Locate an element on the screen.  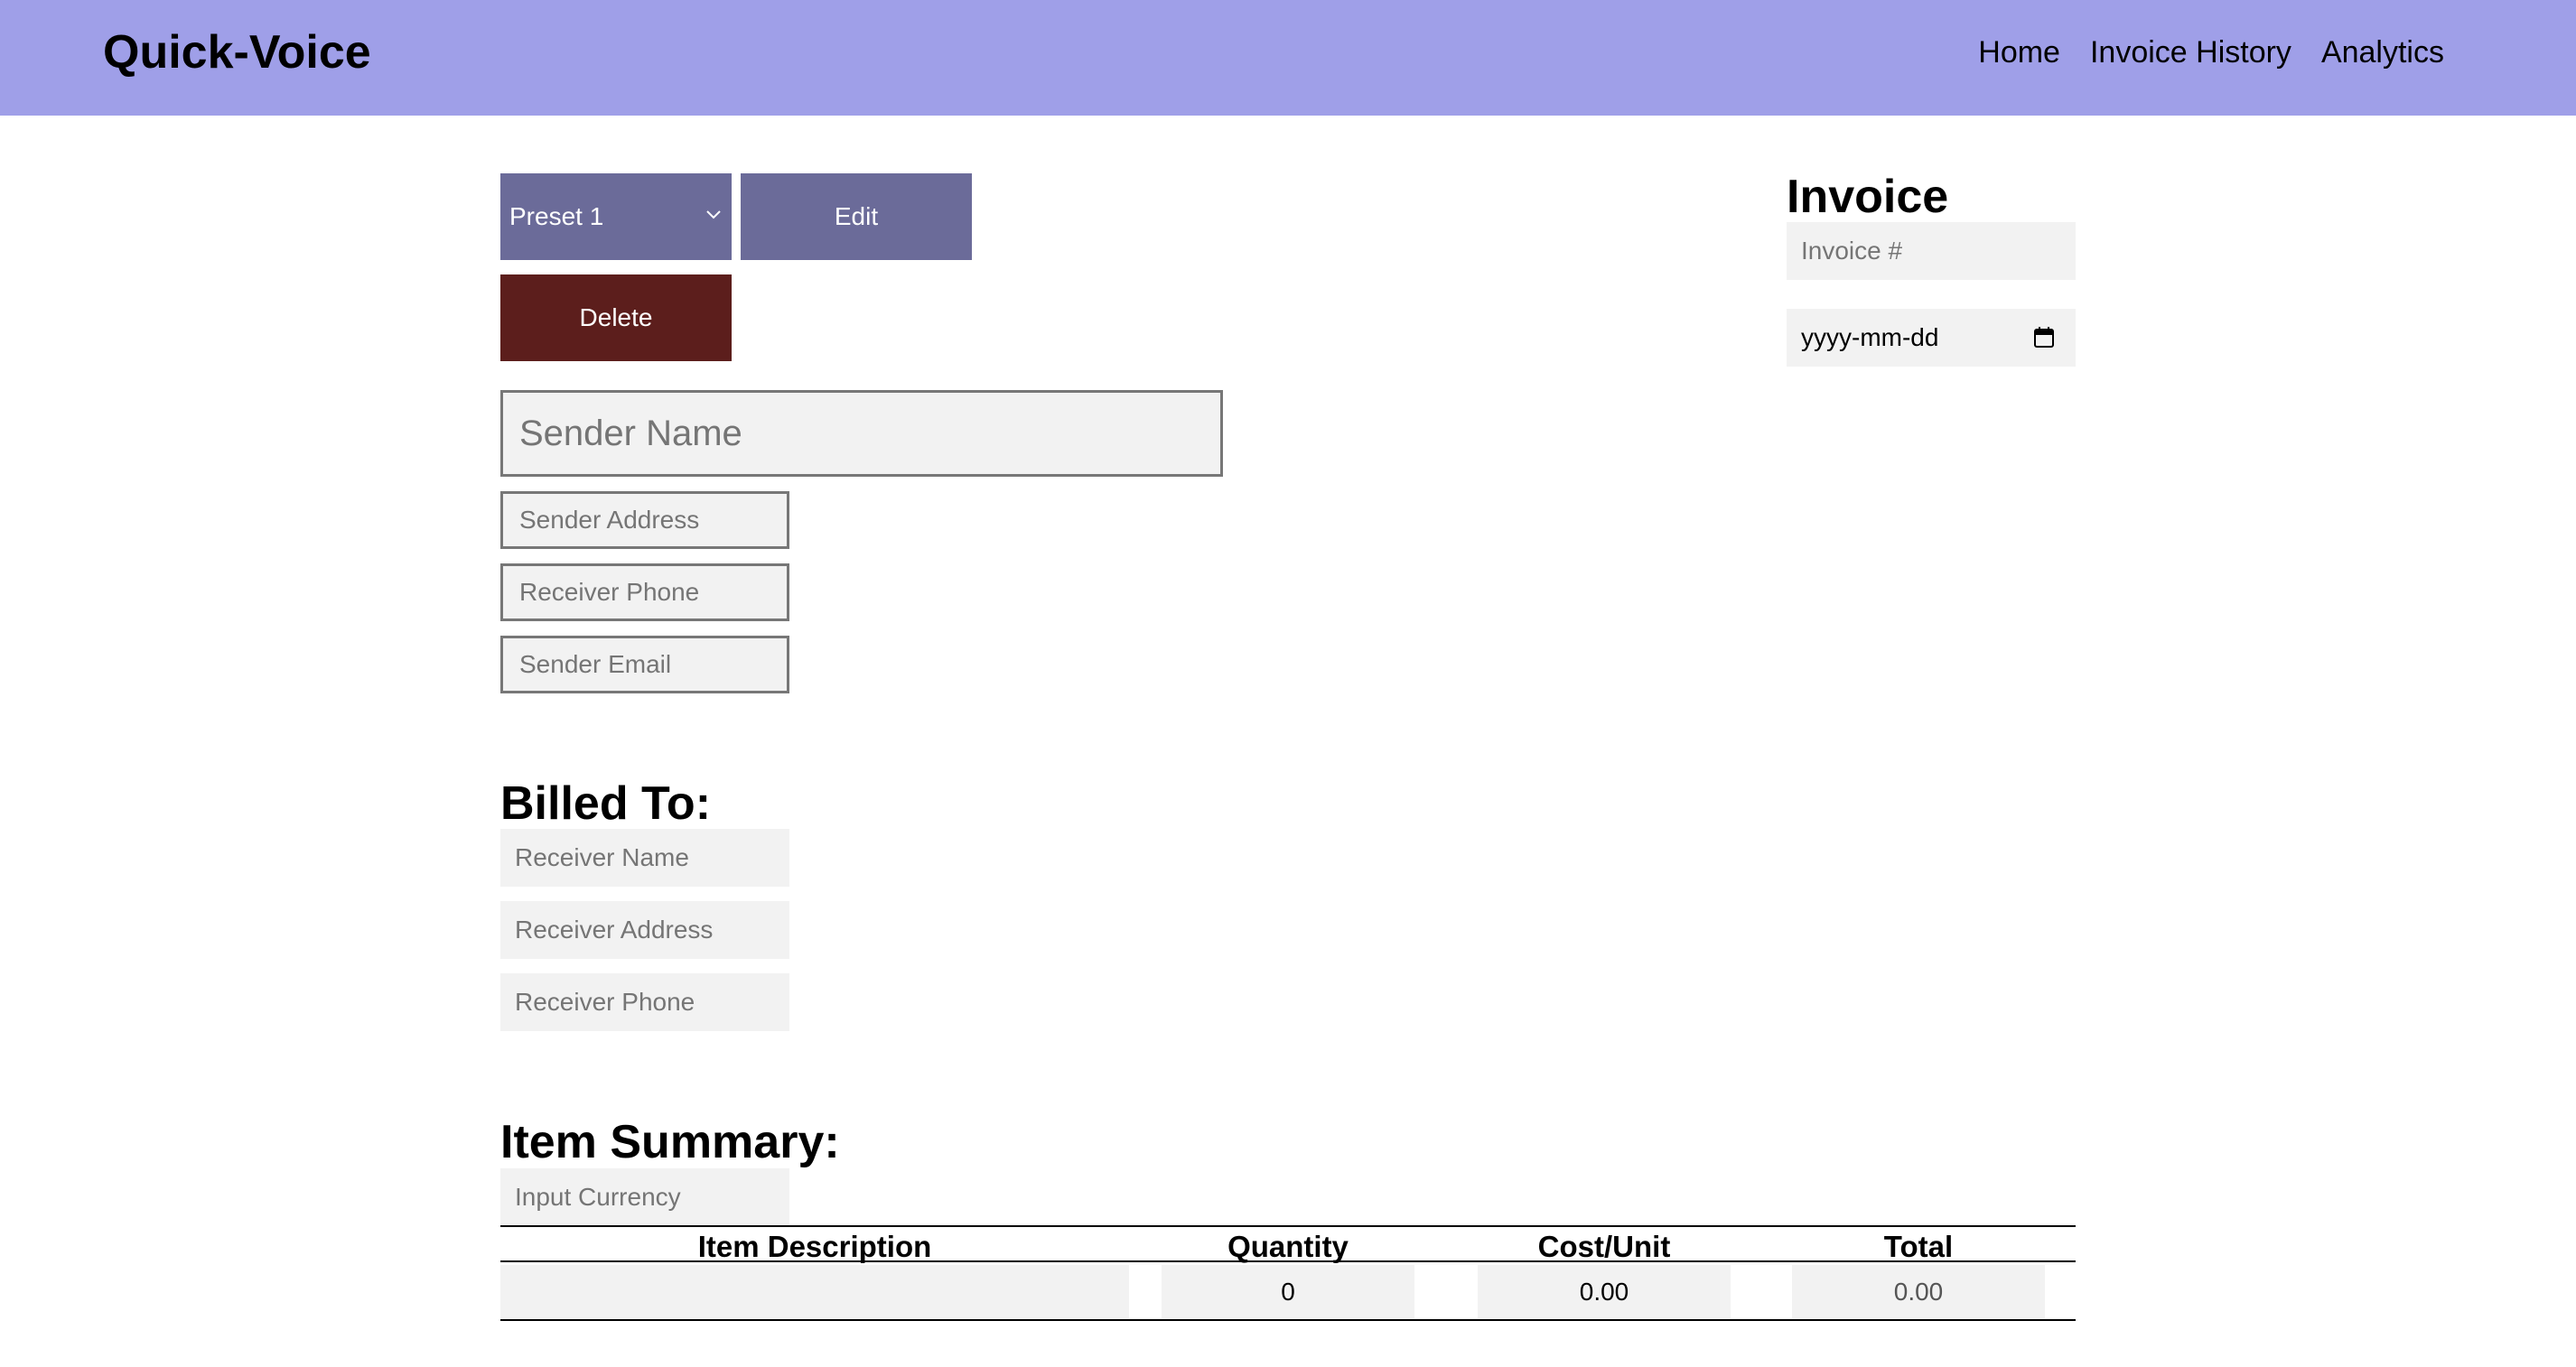
sender-phone-input: Receiver Phone is located at coordinates (644, 592).